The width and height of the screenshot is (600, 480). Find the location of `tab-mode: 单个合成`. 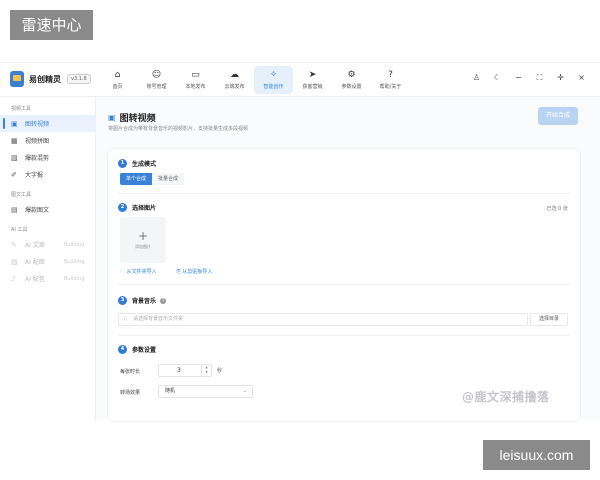

tab-mode: 单个合成 is located at coordinates (136, 179).